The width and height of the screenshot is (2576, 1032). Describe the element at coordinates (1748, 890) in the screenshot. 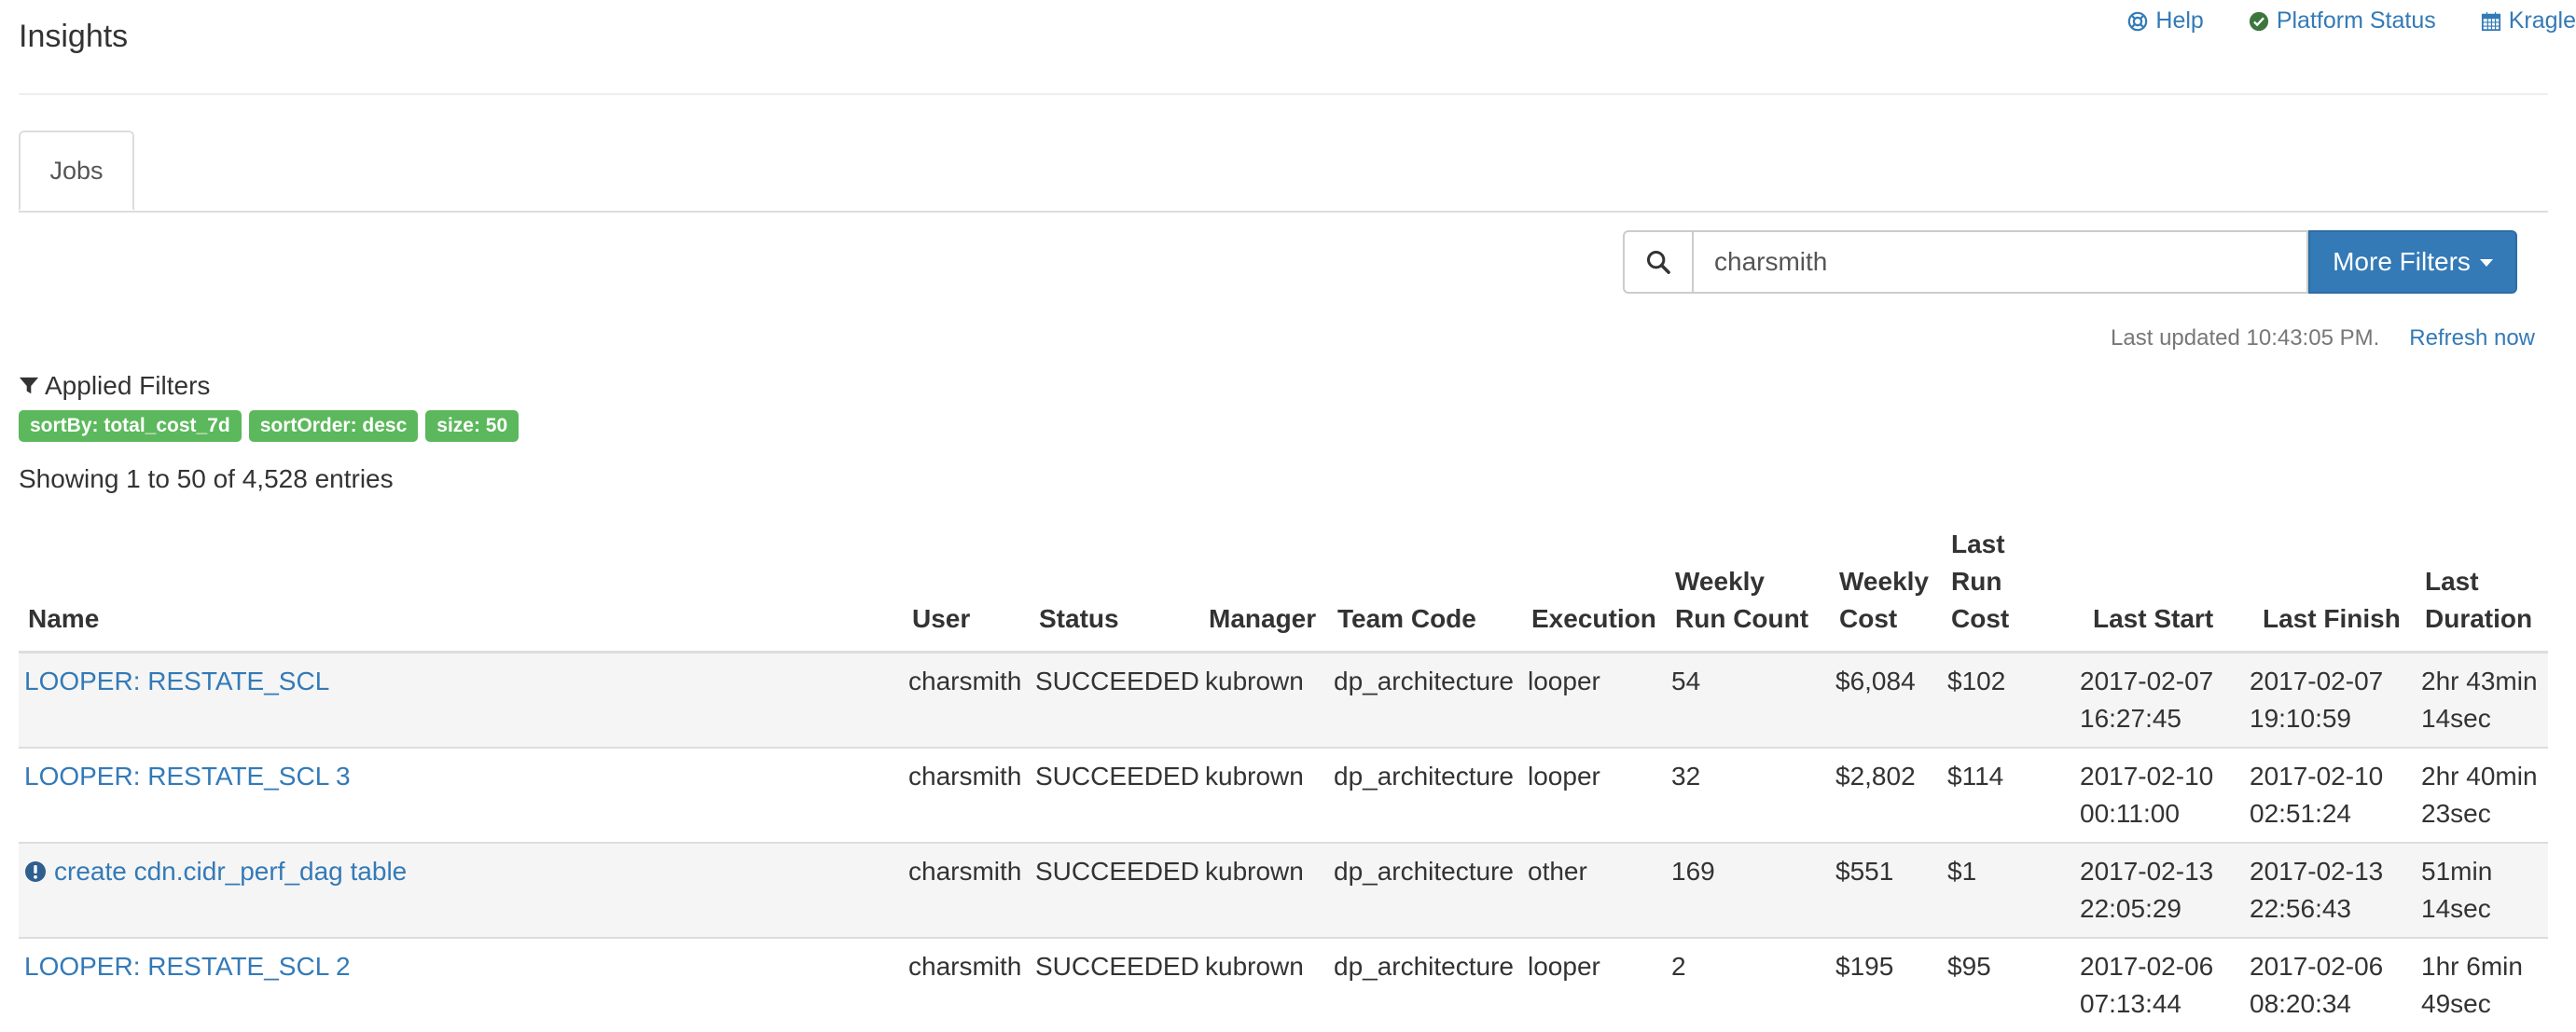

I see `cell-weekly-run-count: 169` at that location.